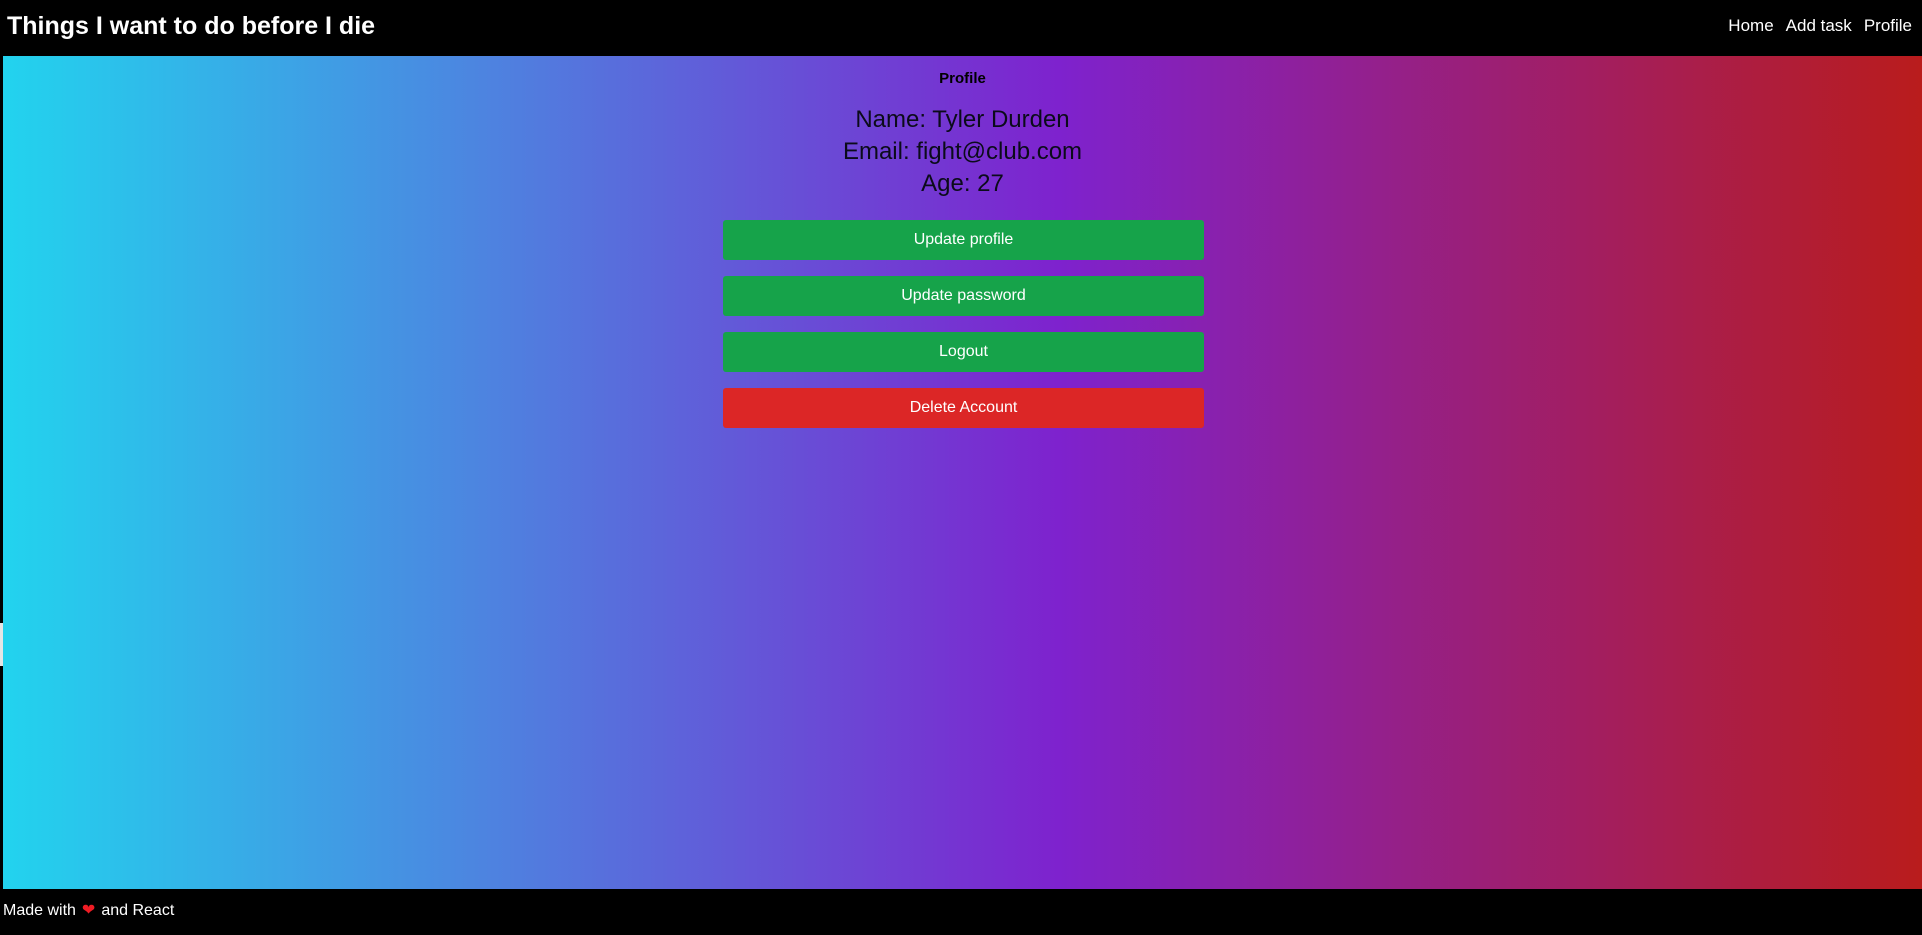 This screenshot has width=1922, height=935. Describe the element at coordinates (963, 296) in the screenshot. I see `update-password-button: Update password` at that location.